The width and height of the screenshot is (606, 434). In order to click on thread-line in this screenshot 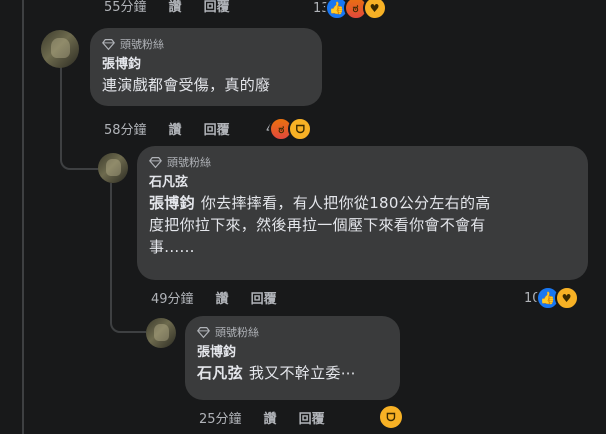, I will do `click(23, 217)`.